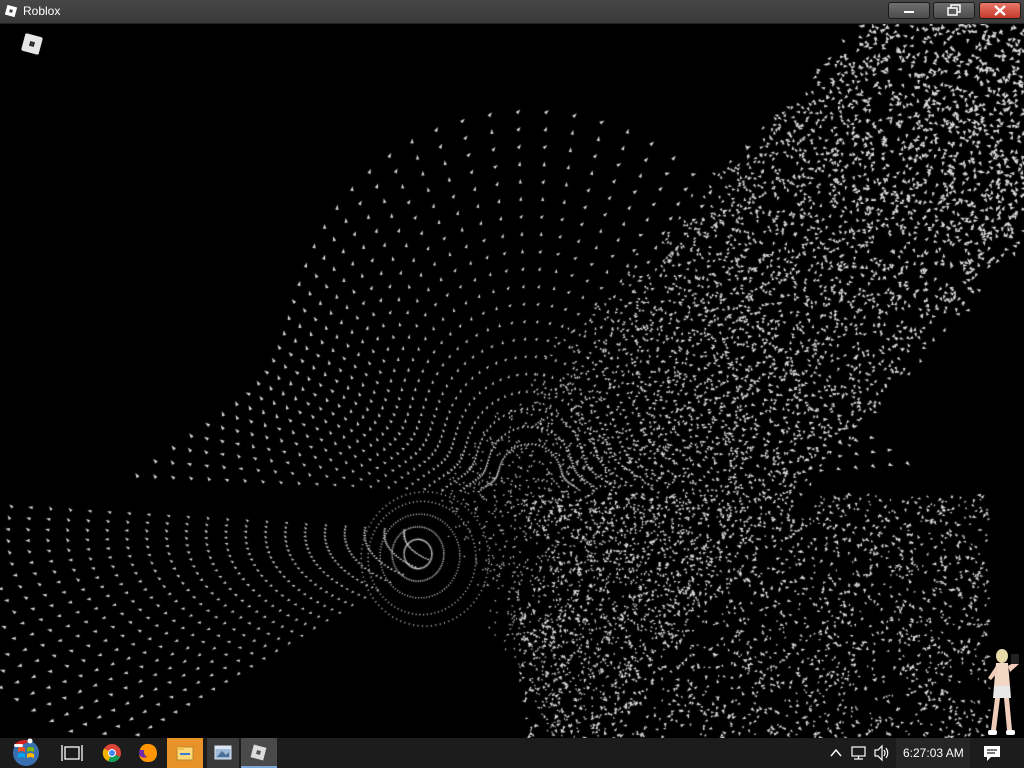 The width and height of the screenshot is (1024, 768). I want to click on action-center-button, so click(992, 753).